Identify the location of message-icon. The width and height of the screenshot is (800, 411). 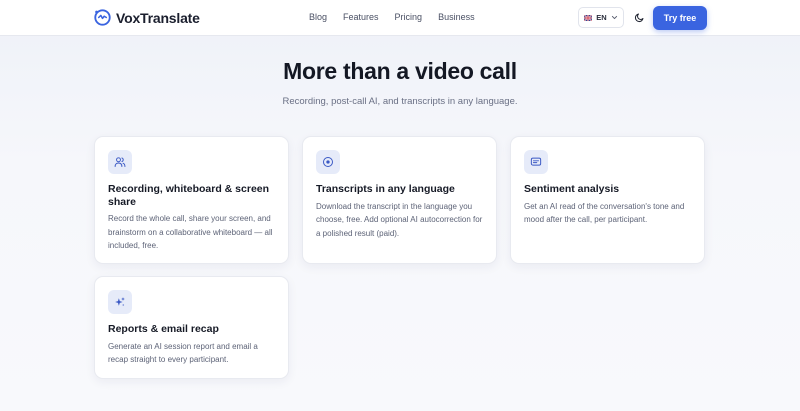
(536, 161).